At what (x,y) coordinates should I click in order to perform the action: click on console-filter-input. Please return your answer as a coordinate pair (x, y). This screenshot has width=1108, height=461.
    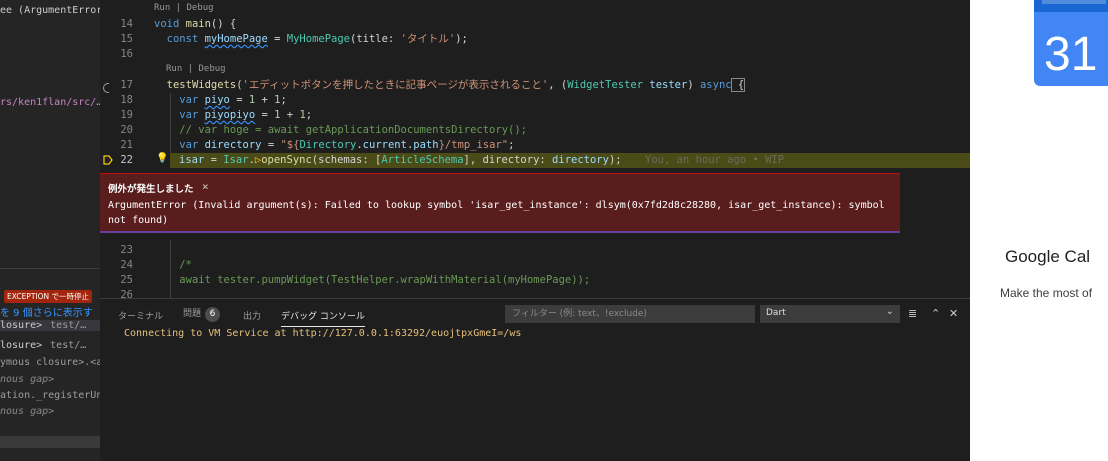
    Looking at the image, I should click on (630, 314).